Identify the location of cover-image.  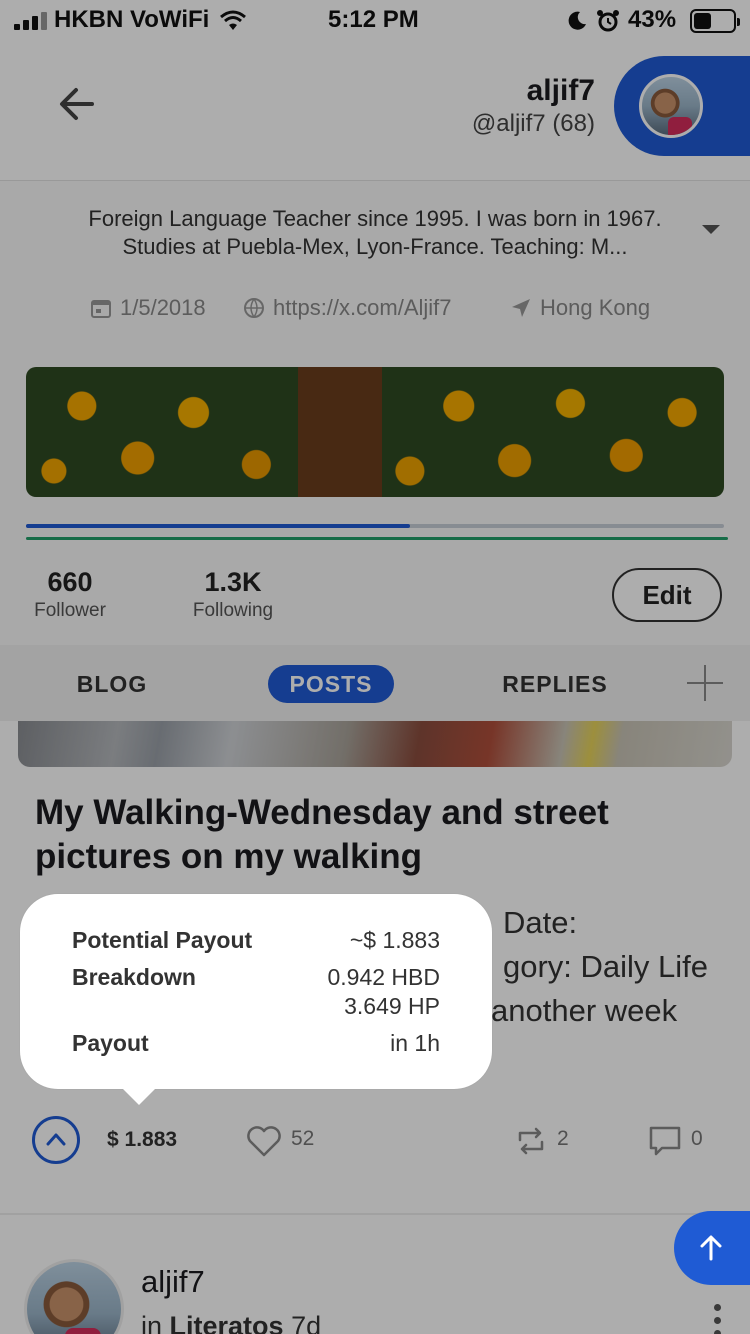
(375, 432).